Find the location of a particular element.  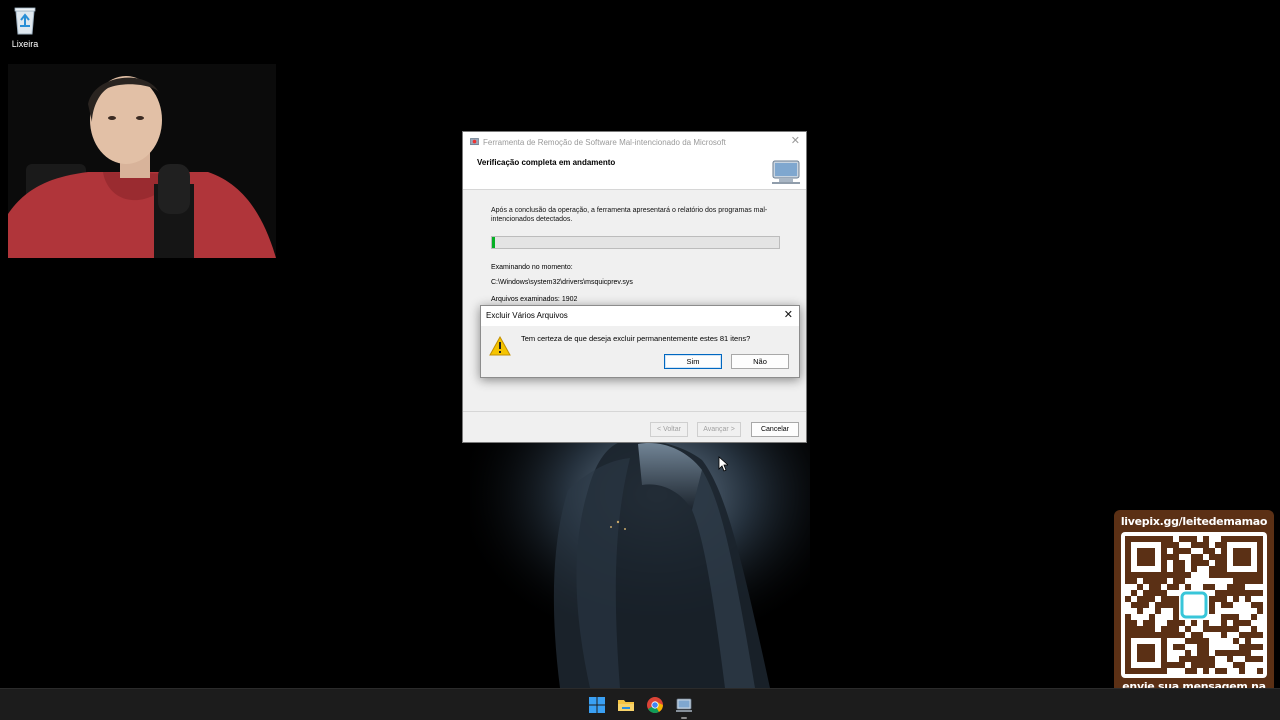

back-button: < Voltar is located at coordinates (669, 429).